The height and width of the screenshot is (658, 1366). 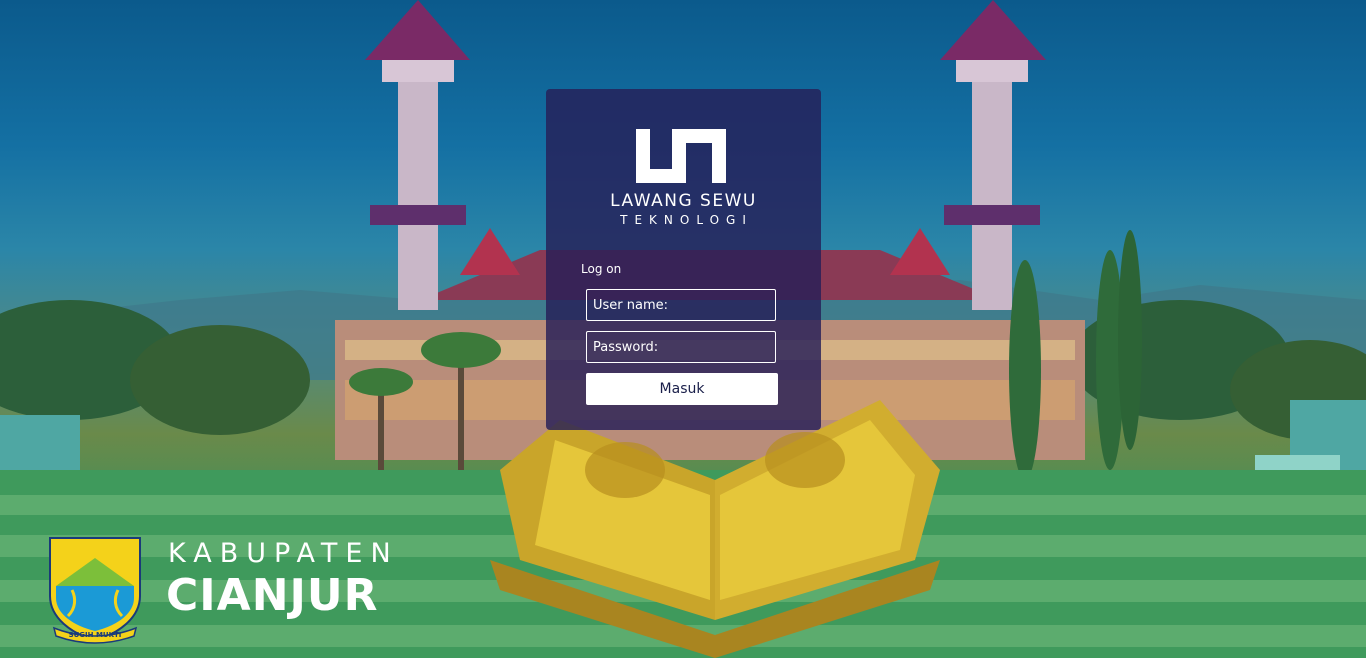 What do you see at coordinates (683, 259) in the screenshot?
I see `login-panel: LAWANG SEWU TEKNOLOGI Log on Masuk` at bounding box center [683, 259].